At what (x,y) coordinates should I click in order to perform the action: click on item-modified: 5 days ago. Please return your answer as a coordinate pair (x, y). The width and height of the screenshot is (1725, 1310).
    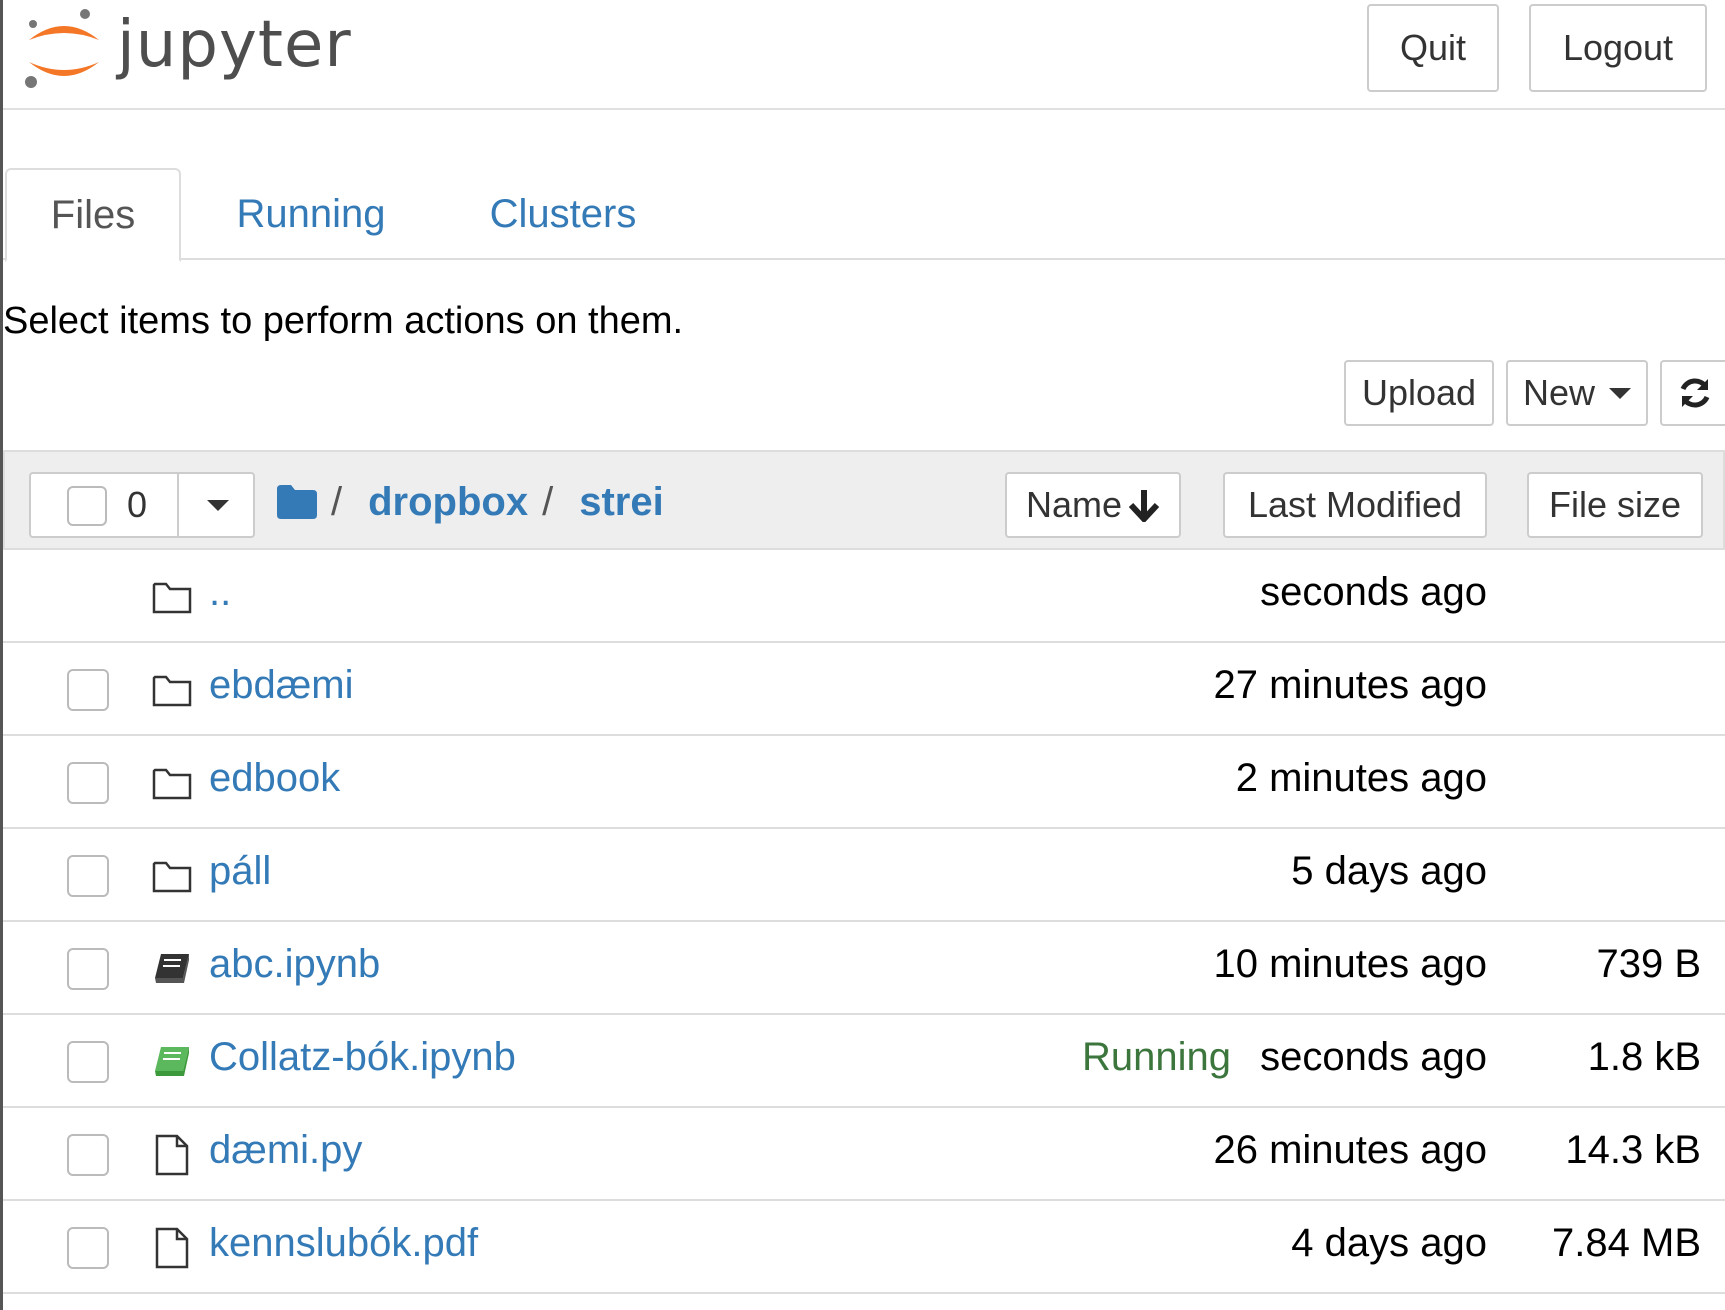
    Looking at the image, I should click on (1389, 871).